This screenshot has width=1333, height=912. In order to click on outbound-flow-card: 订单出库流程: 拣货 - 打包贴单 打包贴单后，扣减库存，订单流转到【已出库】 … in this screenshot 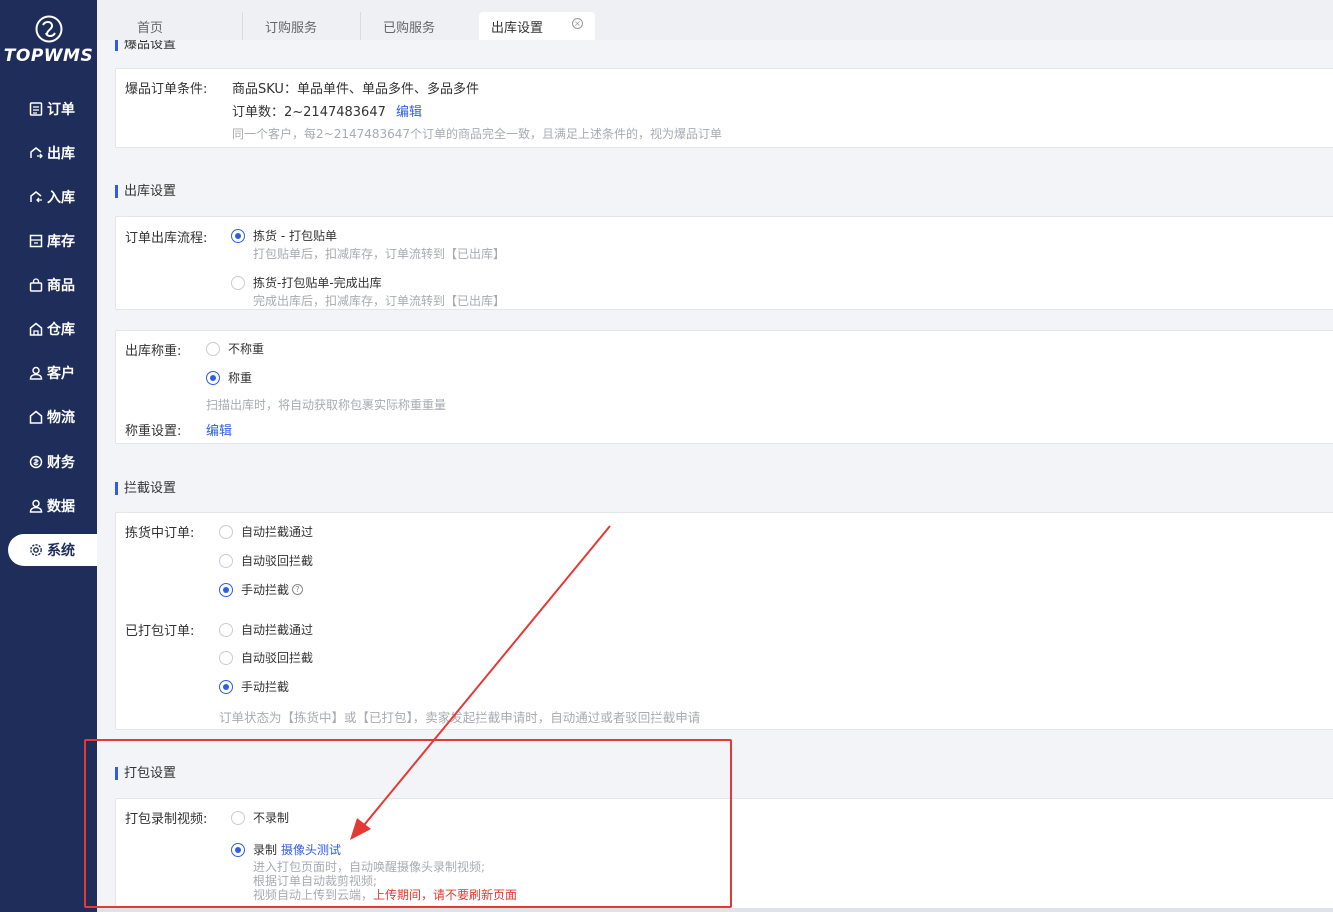, I will do `click(724, 263)`.